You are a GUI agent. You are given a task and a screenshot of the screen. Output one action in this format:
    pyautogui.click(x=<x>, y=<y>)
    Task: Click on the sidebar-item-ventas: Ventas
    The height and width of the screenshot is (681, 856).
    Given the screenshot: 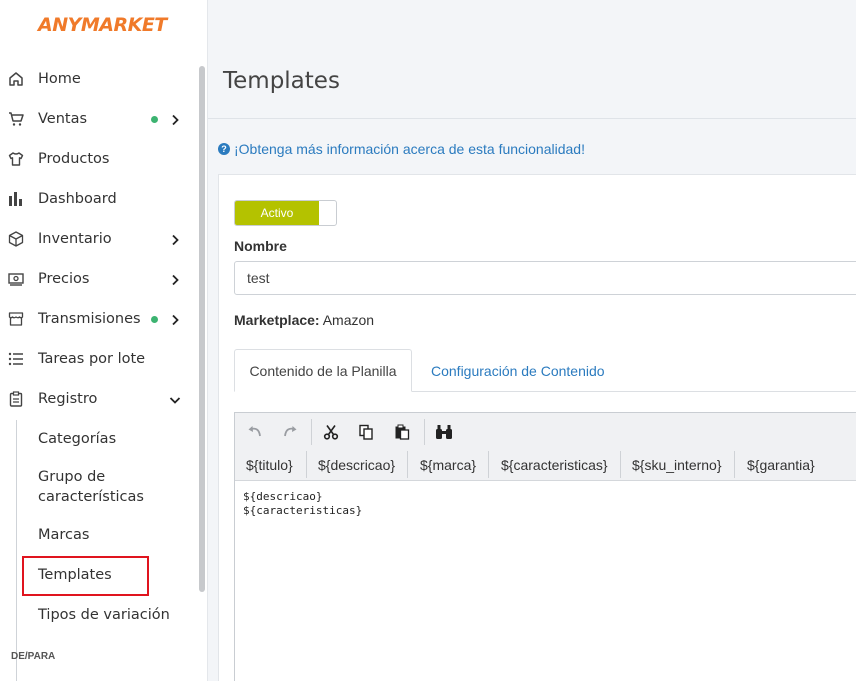 What is the action you would take?
    pyautogui.click(x=98, y=119)
    